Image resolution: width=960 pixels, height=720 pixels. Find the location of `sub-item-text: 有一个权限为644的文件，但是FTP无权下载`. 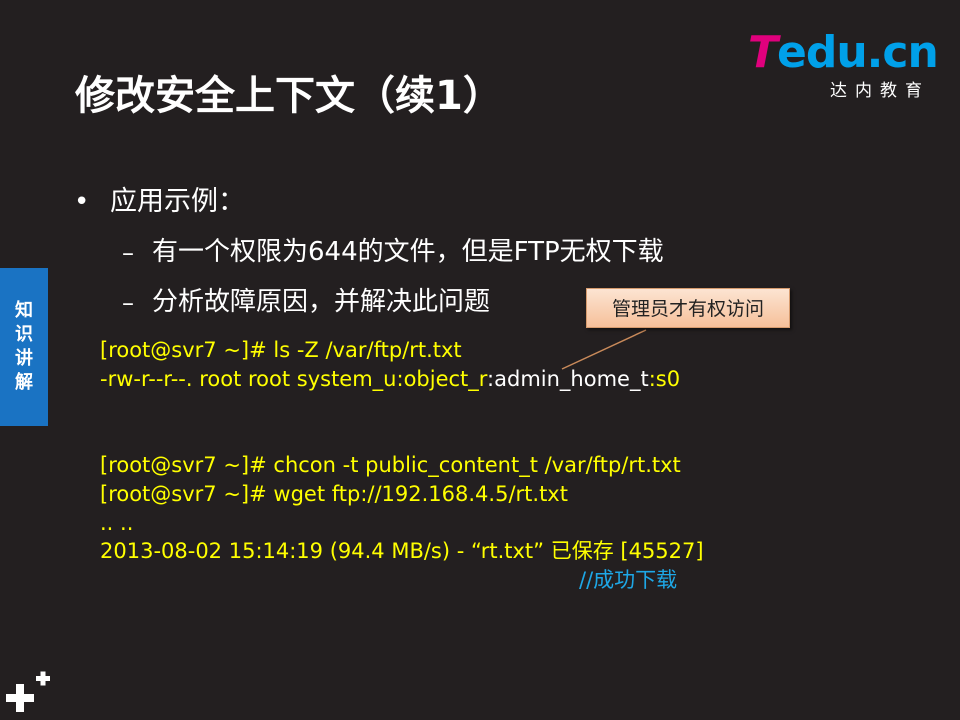

sub-item-text: 有一个权限为644的文件，但是FTP无权下载 is located at coordinates (408, 252).